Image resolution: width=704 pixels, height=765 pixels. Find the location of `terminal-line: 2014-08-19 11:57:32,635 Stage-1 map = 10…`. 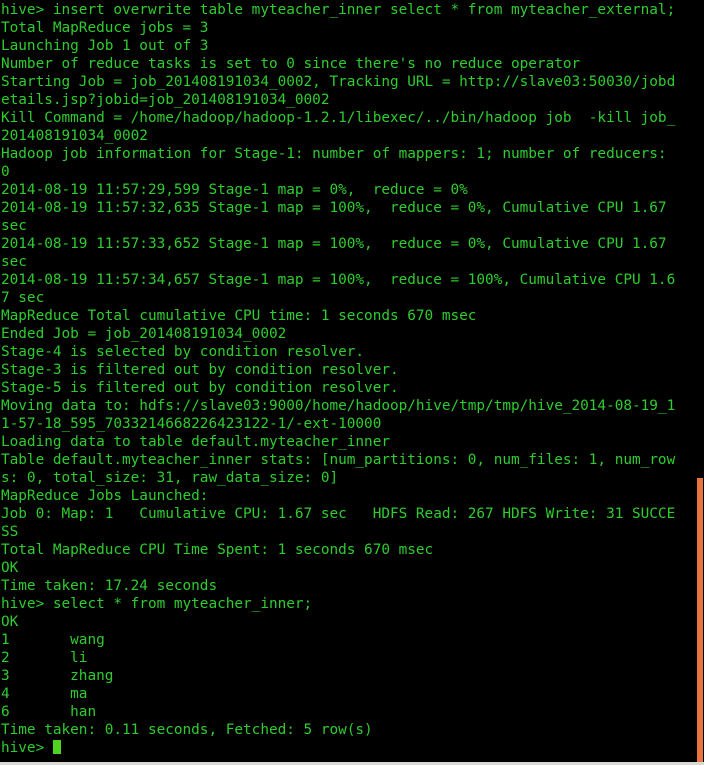

terminal-line: 2014-08-19 11:57:32,635 Stage-1 map = 10… is located at coordinates (334, 208).